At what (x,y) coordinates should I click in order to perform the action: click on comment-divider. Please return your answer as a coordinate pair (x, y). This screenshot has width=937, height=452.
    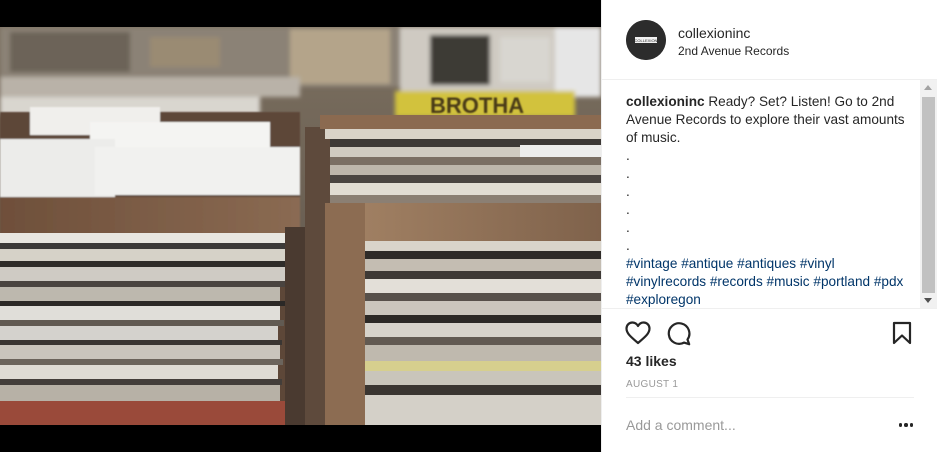
    Looking at the image, I should click on (770, 397).